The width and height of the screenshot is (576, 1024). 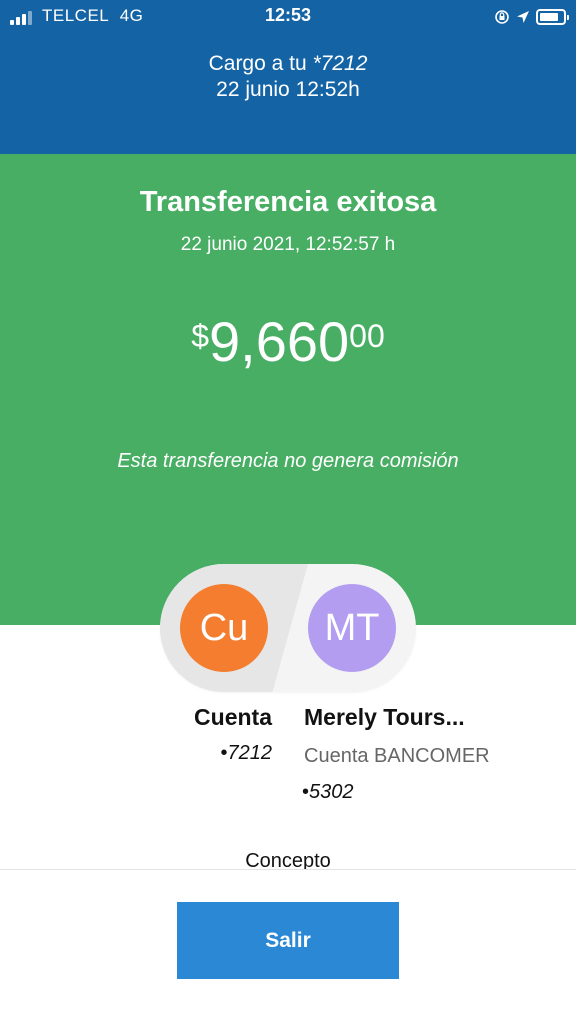 I want to click on charge-prefix: Cargo a tu, so click(x=260, y=63).